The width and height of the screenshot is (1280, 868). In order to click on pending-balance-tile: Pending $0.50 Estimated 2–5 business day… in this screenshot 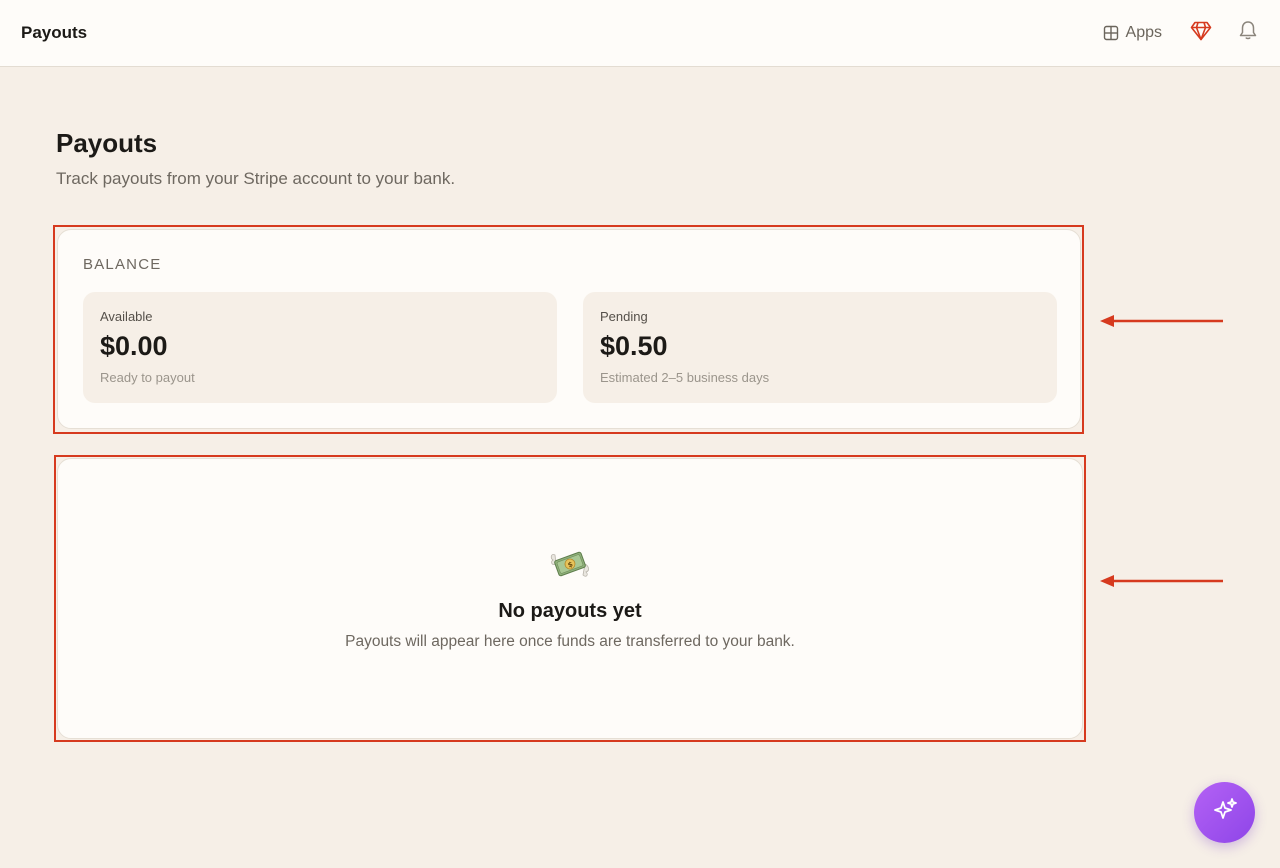, I will do `click(820, 347)`.